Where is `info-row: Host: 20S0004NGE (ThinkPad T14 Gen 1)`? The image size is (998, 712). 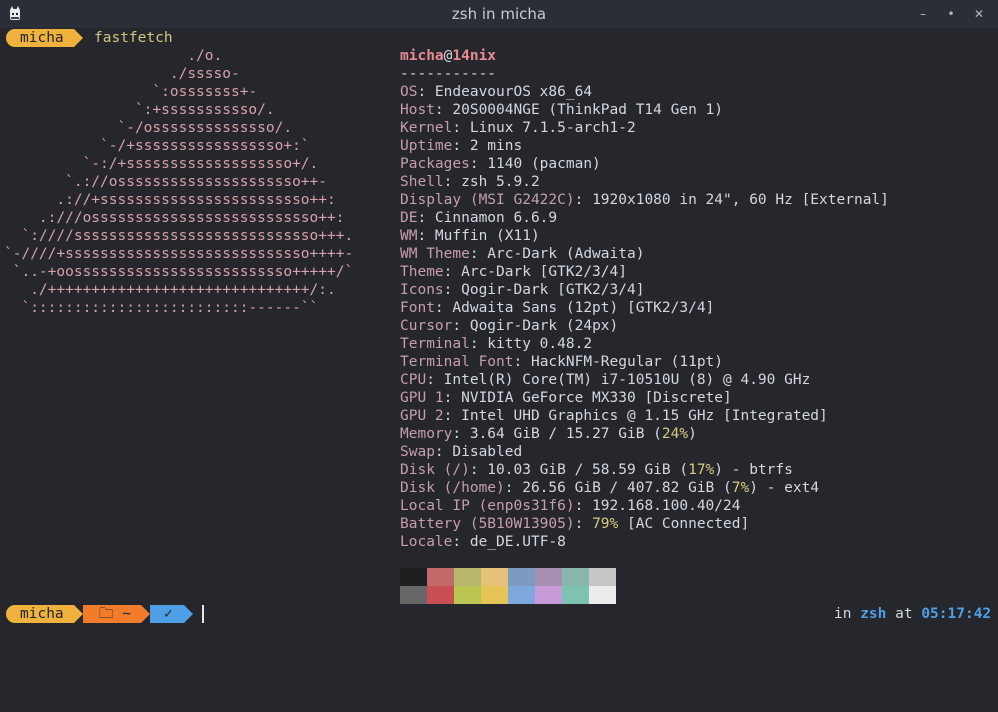
info-row: Host: 20S0004NGE (ThinkPad T14 Gen 1) is located at coordinates (561, 110).